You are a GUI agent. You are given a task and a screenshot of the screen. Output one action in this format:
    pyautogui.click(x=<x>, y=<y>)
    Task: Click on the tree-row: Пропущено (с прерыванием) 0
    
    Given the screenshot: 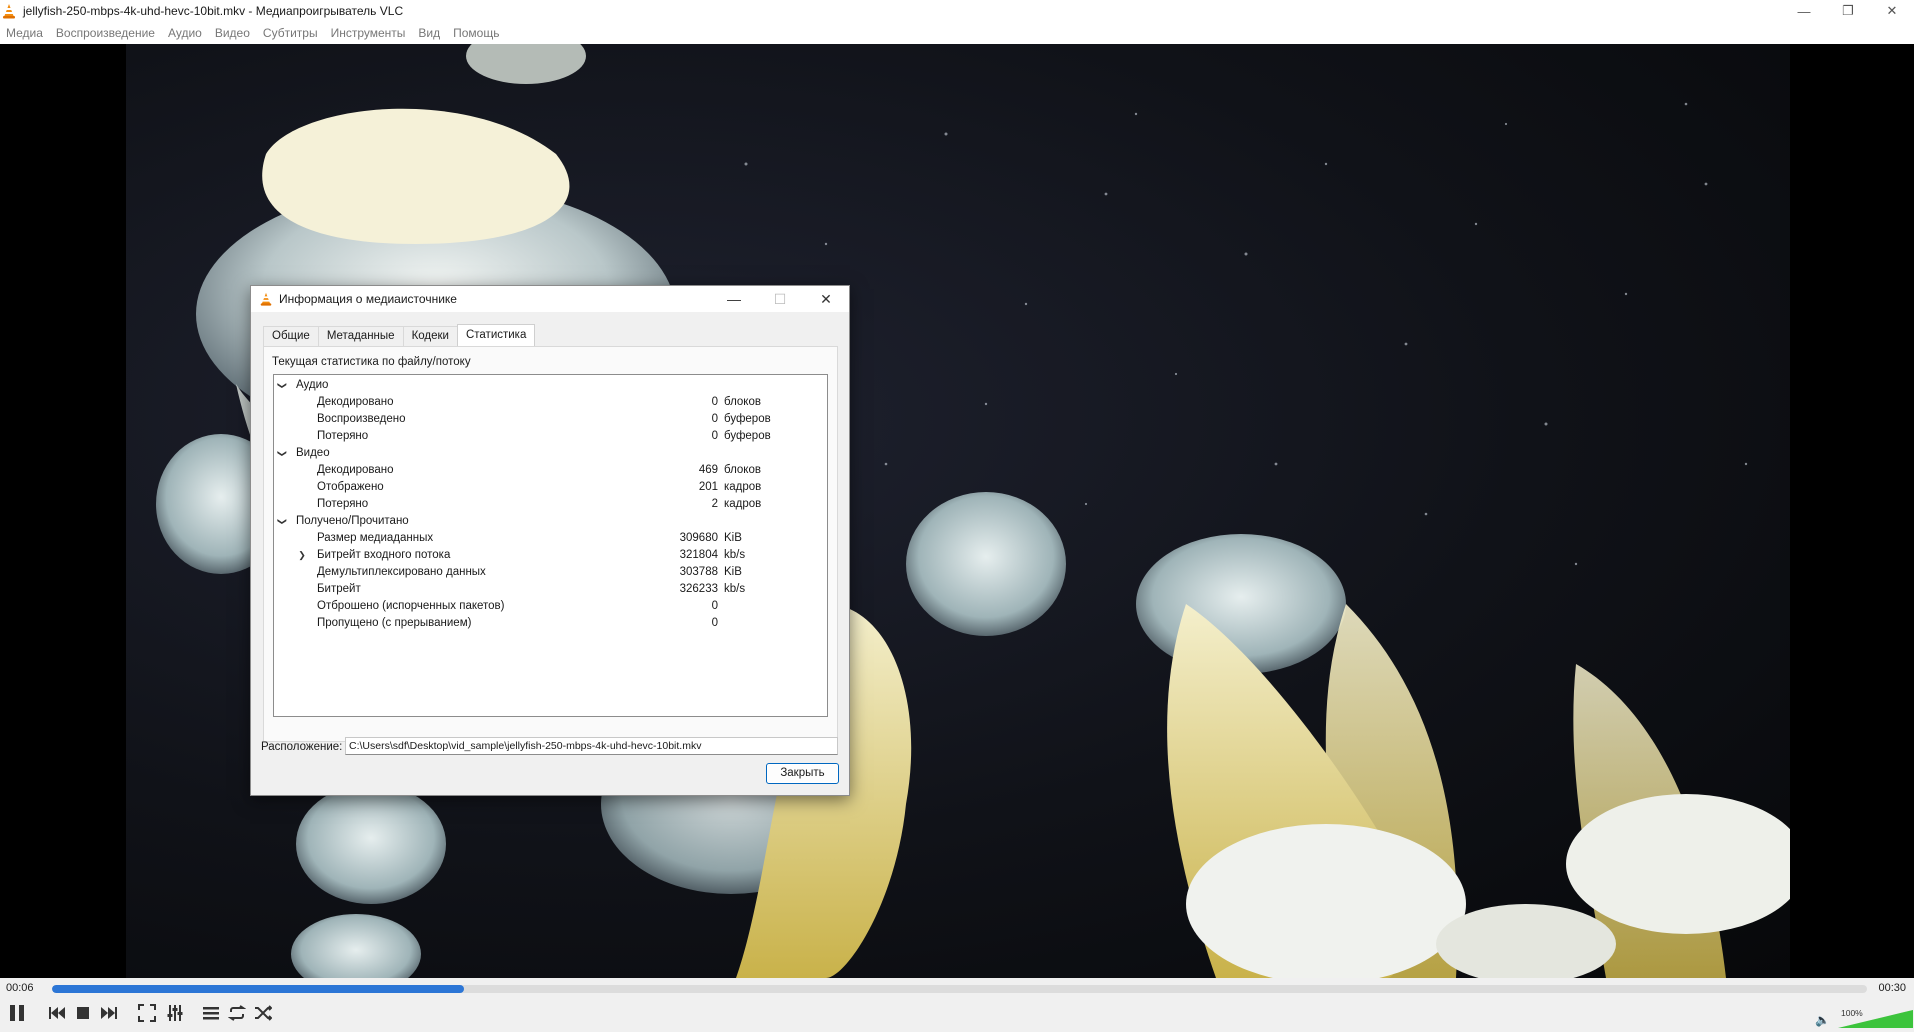 What is the action you would take?
    pyautogui.click(x=517, y=623)
    